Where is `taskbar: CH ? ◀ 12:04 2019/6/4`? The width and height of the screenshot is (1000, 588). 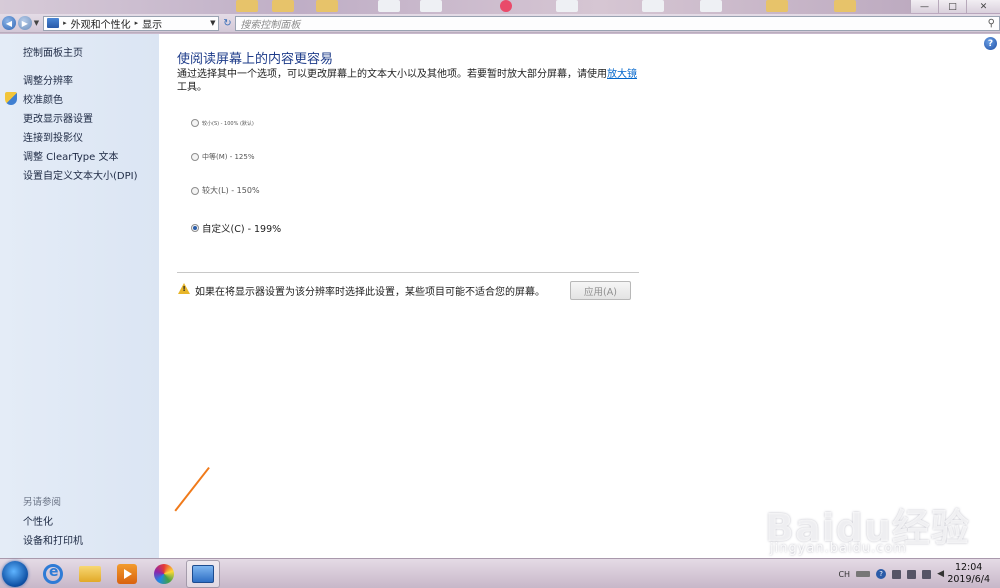 taskbar: CH ? ◀ 12:04 2019/6/4 is located at coordinates (500, 573).